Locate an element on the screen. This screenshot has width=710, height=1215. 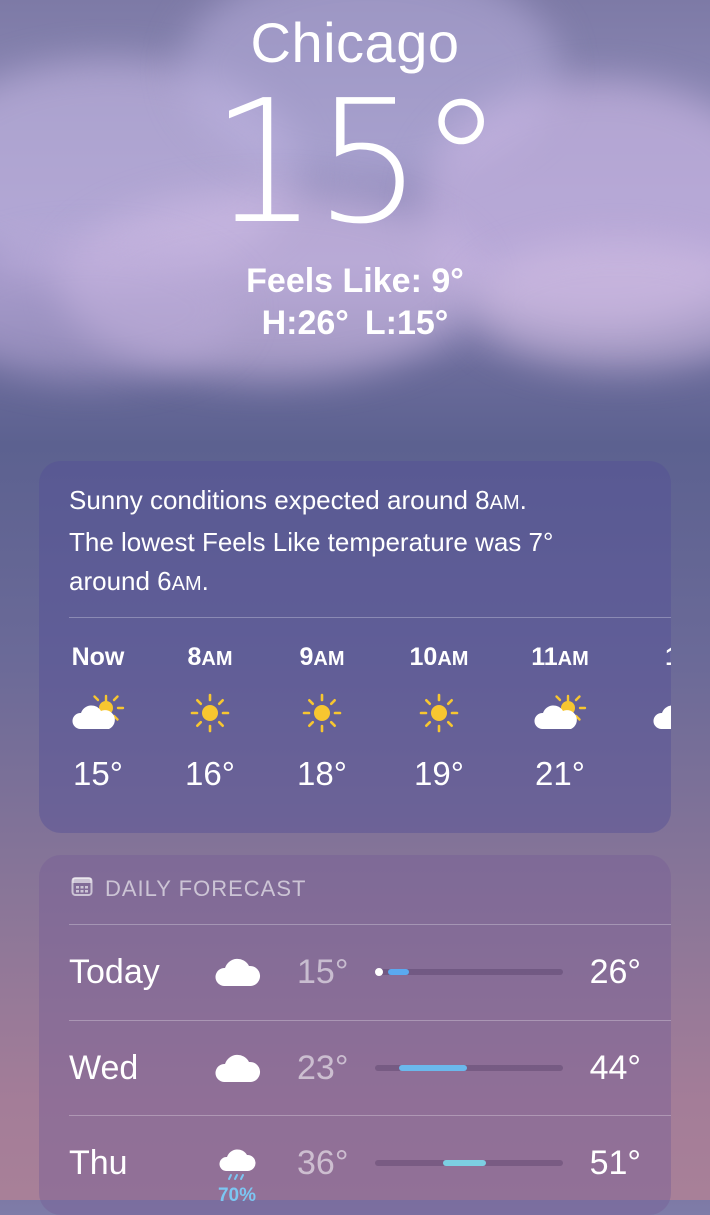
daily-row-today: Today 15° 26° is located at coordinates (355, 972).